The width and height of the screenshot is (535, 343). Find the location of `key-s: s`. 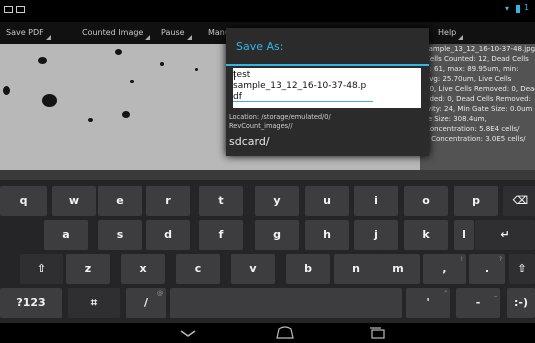

key-s: s is located at coordinates (120, 235).